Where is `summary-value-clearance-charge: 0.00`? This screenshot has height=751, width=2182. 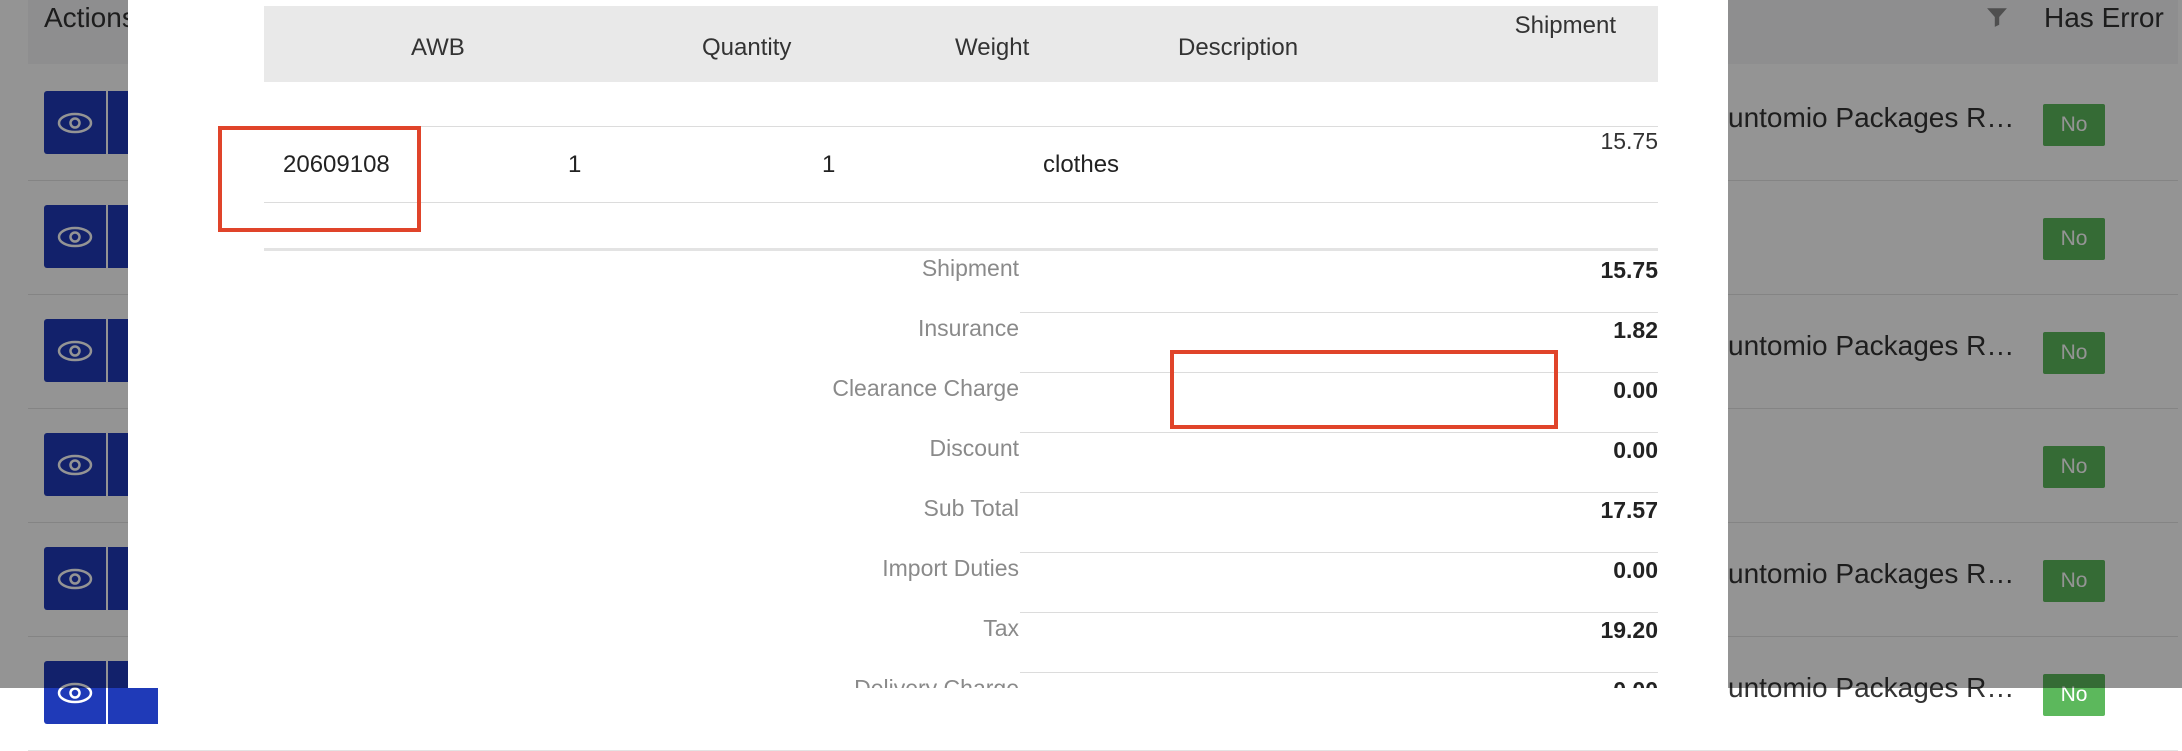 summary-value-clearance-charge: 0.00 is located at coordinates (1635, 390).